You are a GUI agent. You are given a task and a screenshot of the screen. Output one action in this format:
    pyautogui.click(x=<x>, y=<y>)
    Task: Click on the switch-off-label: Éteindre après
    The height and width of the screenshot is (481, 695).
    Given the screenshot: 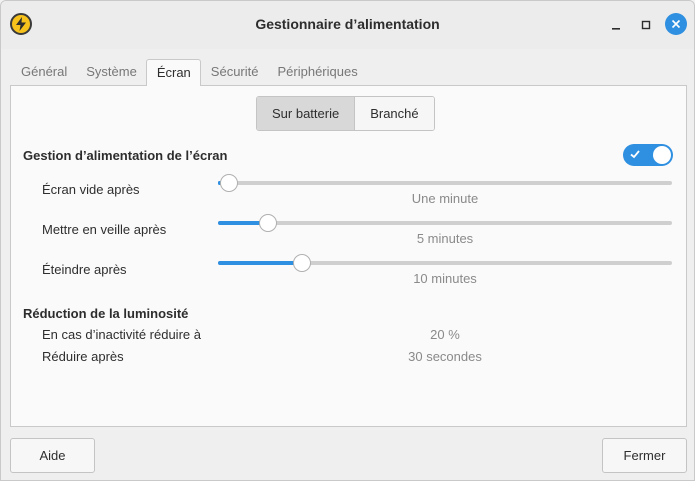 What is the action you would take?
    pyautogui.click(x=84, y=269)
    